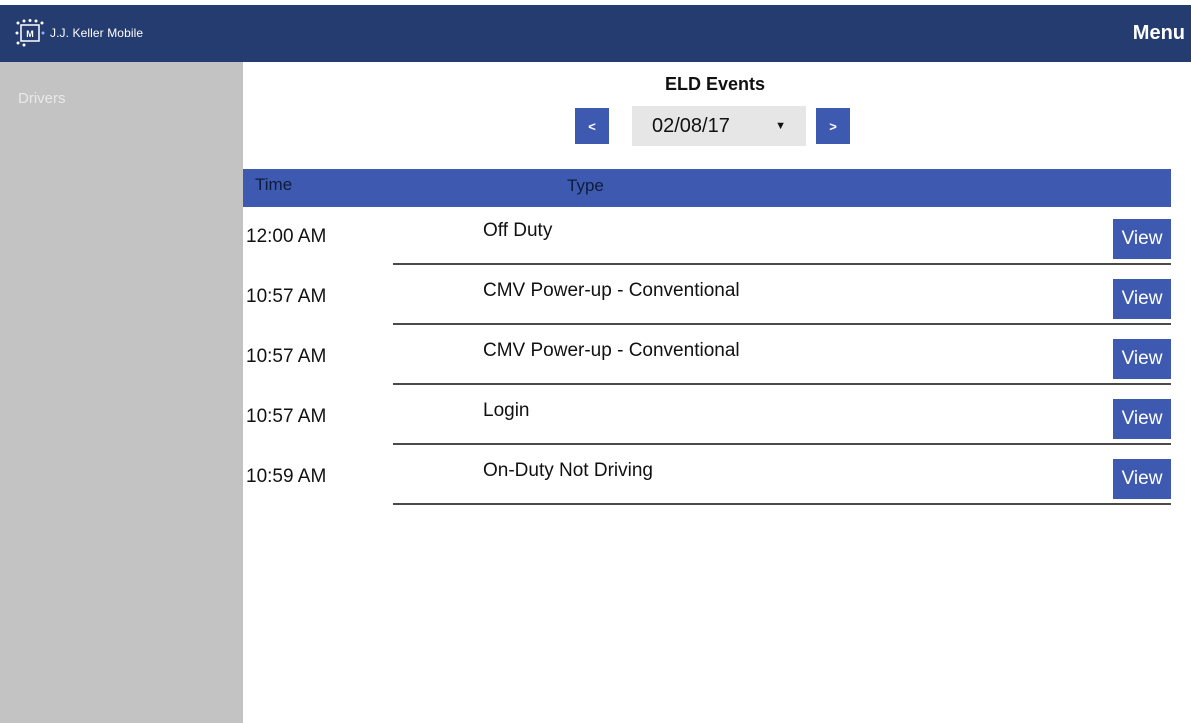  Describe the element at coordinates (518, 230) in the screenshot. I see `event-type: Off Duty` at that location.